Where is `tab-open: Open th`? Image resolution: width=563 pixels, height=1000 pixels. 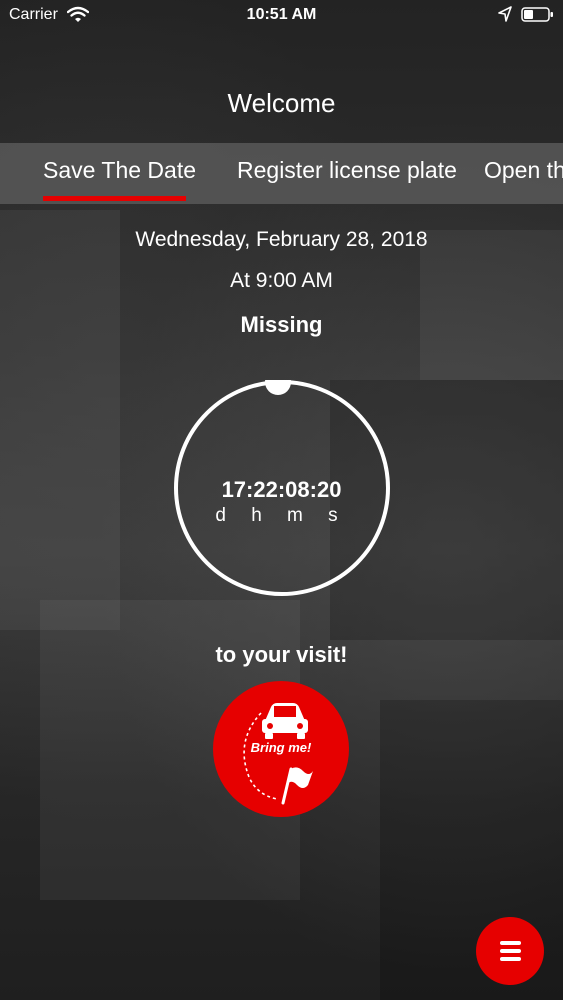
tab-open: Open th is located at coordinates (523, 170).